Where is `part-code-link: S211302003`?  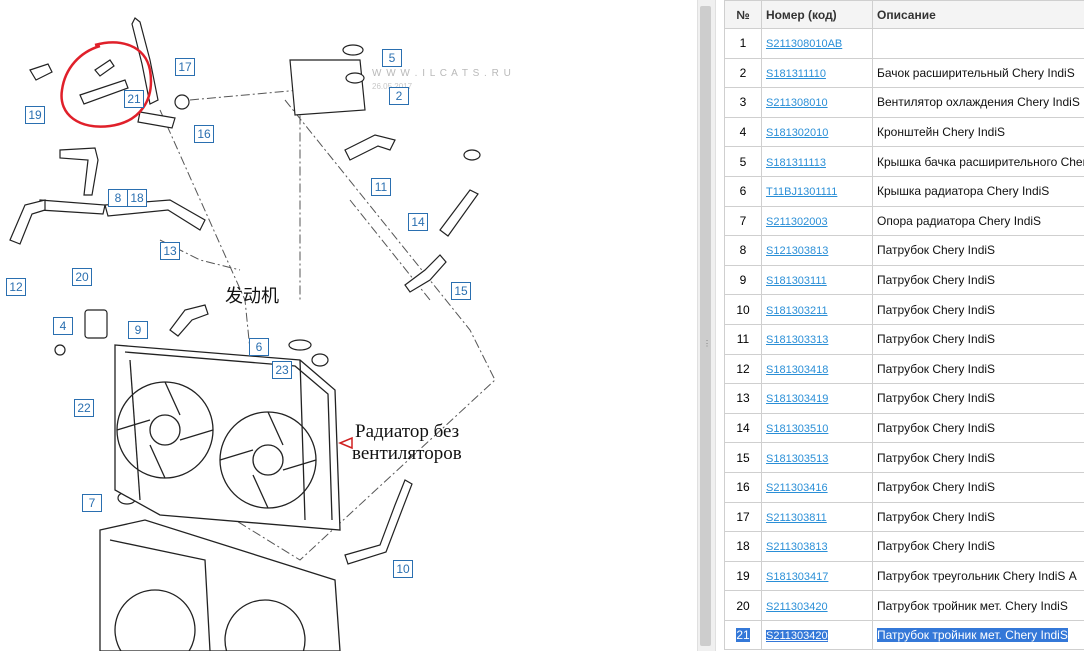 part-code-link: S211302003 is located at coordinates (797, 222).